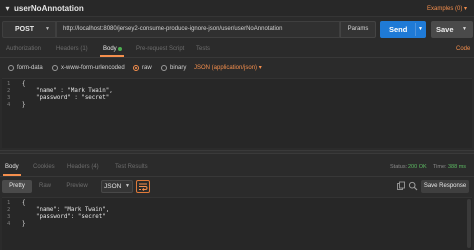 The width and height of the screenshot is (474, 250). I want to click on radio-urlencoded, so click(55, 68).